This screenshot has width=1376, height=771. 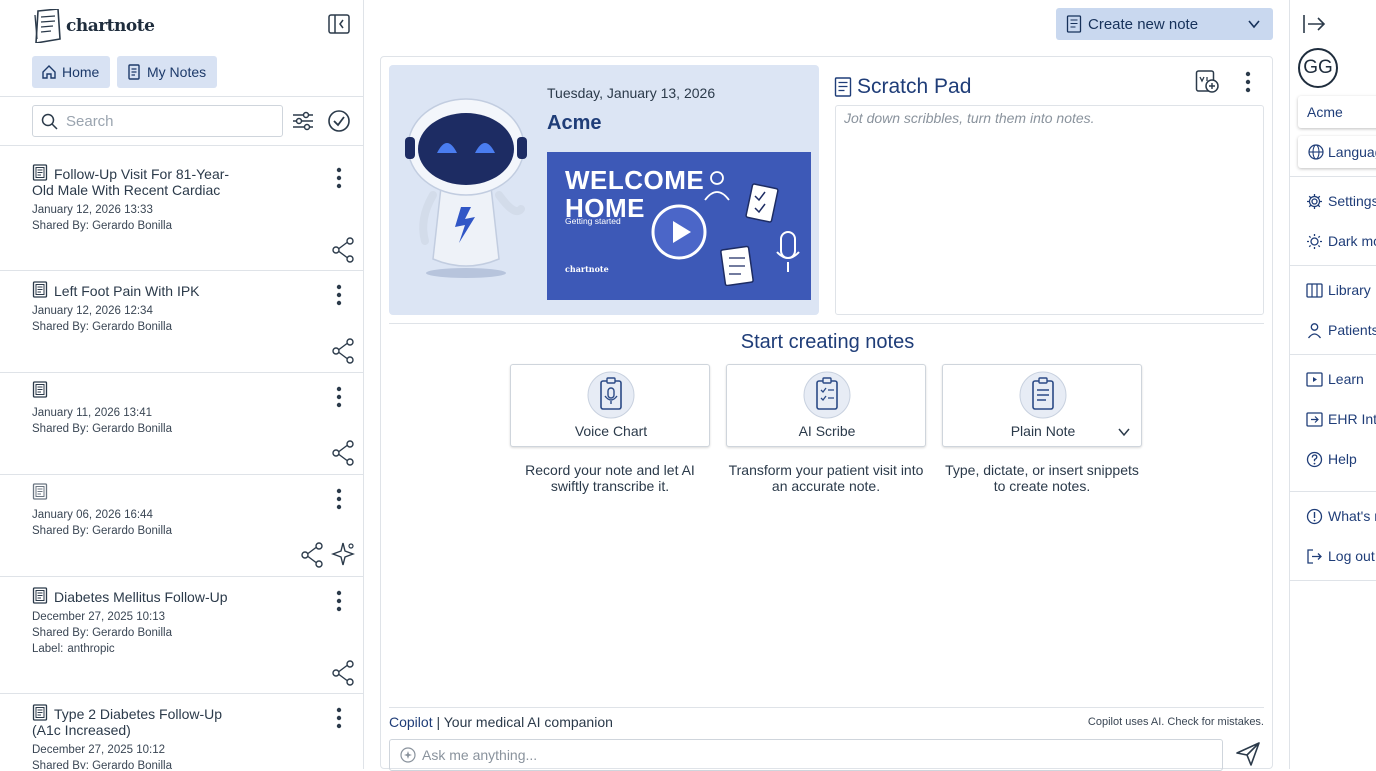 I want to click on ai-share-icon, so click(x=343, y=554).